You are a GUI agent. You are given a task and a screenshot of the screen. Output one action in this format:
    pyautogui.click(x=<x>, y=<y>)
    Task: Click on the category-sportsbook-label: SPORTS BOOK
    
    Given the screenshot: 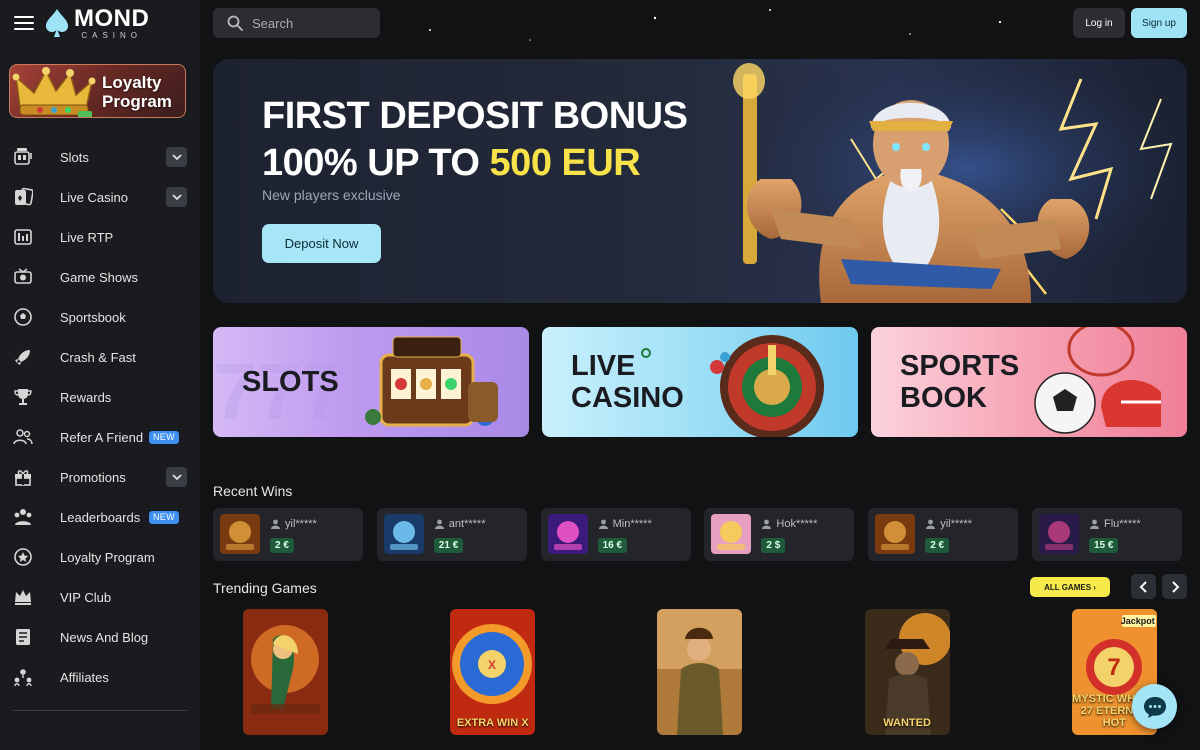 What is the action you would take?
    pyautogui.click(x=959, y=382)
    